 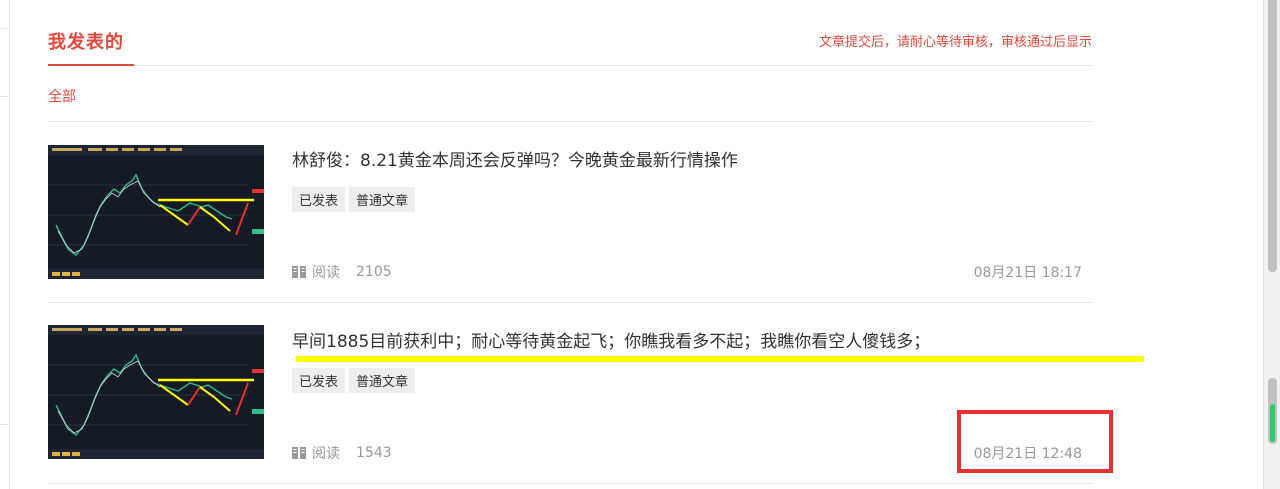 I want to click on page-scrollbar, so click(x=1271, y=244).